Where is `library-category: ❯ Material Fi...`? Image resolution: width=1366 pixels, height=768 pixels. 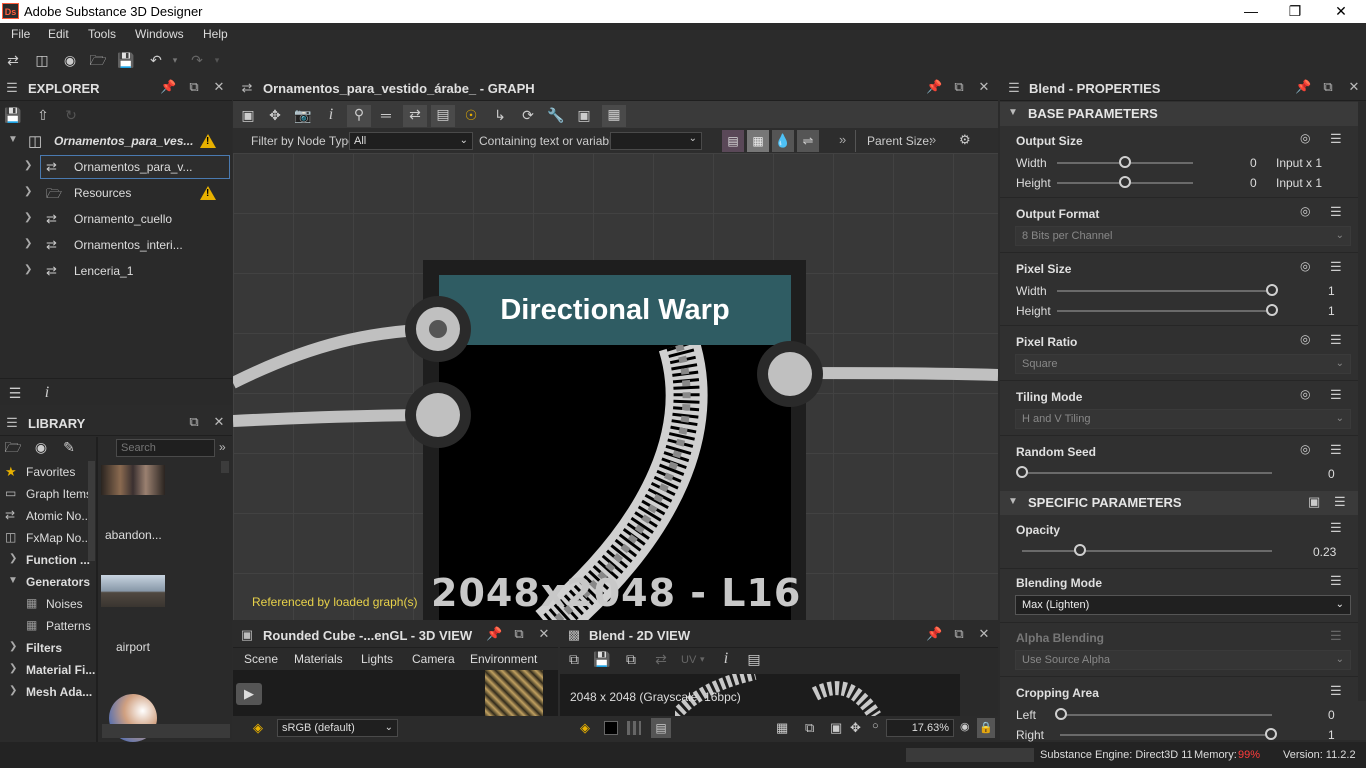 library-category: ❯ Material Fi... is located at coordinates (48, 670).